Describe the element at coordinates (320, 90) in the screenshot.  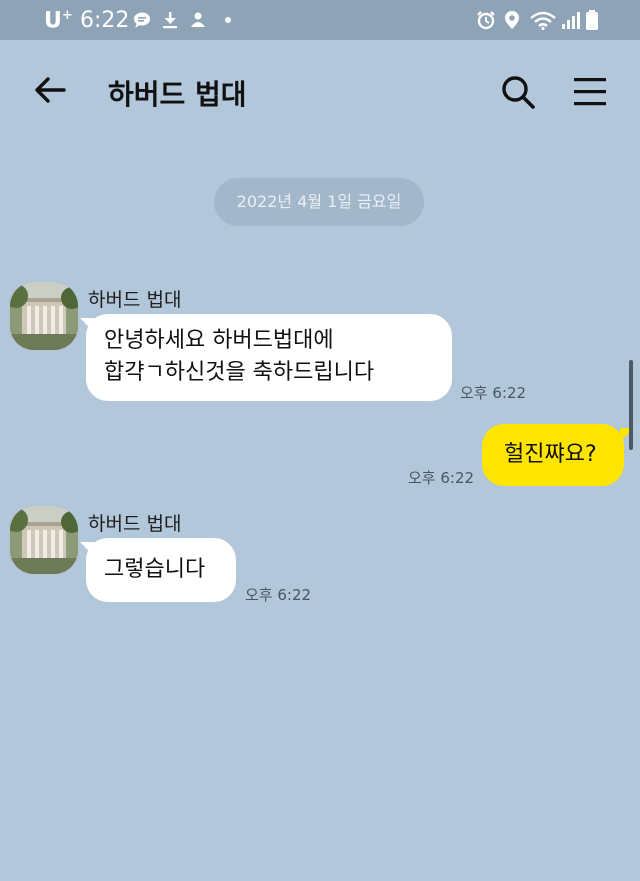
I see `chat-header: 하버드 법대` at that location.